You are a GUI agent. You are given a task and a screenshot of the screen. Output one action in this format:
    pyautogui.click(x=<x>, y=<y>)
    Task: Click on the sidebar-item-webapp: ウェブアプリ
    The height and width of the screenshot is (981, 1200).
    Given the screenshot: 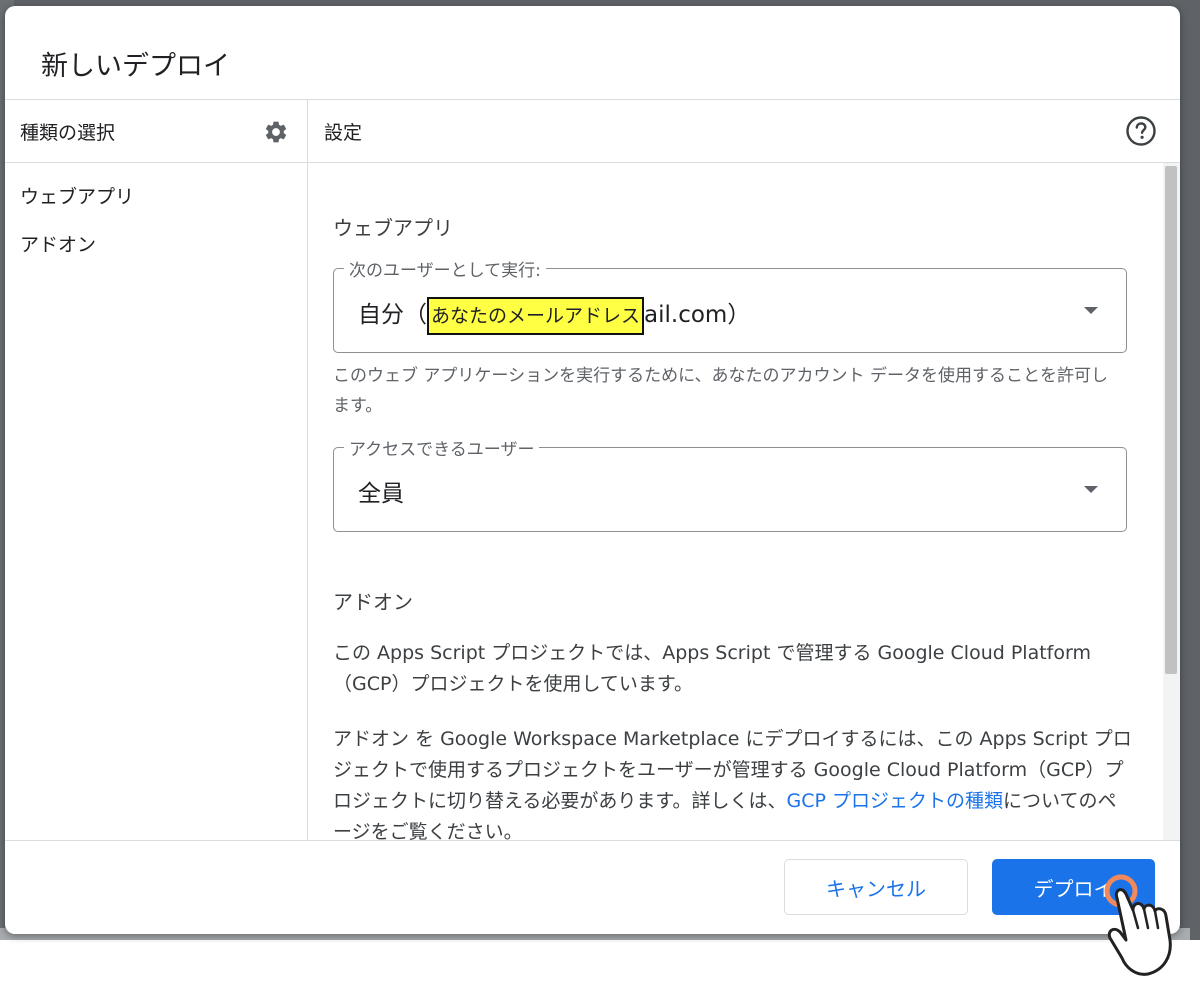 What is the action you would take?
    pyautogui.click(x=77, y=195)
    